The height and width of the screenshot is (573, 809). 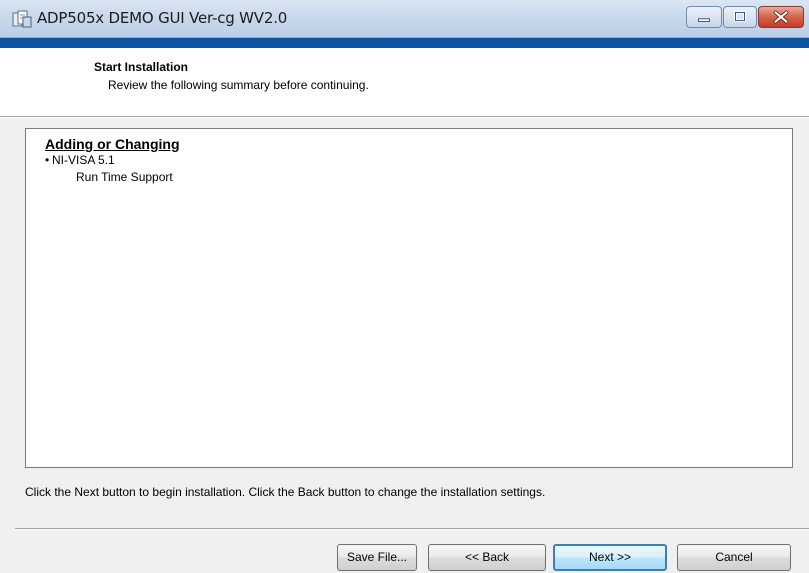 I want to click on maximize-button, so click(x=740, y=17).